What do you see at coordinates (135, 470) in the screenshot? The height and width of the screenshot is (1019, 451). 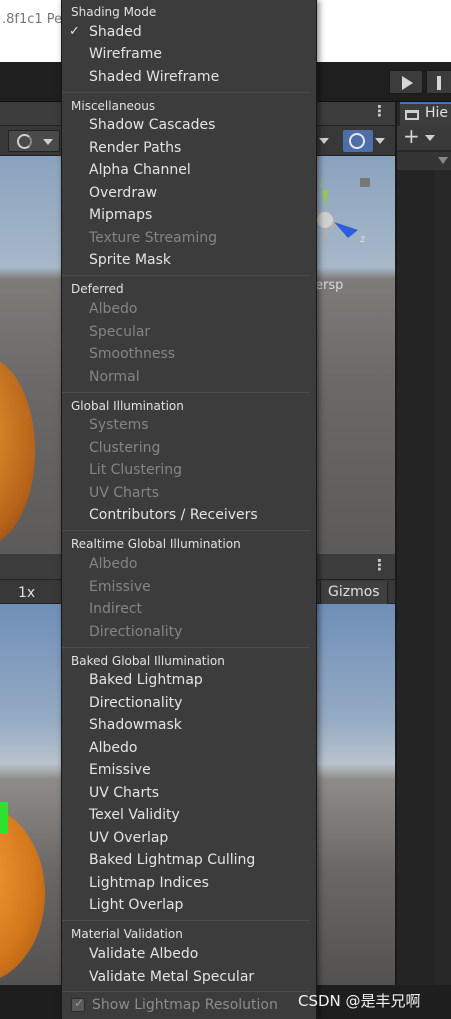 I see `menu-item-gi-lit-clustering: Lit Clustering` at bounding box center [135, 470].